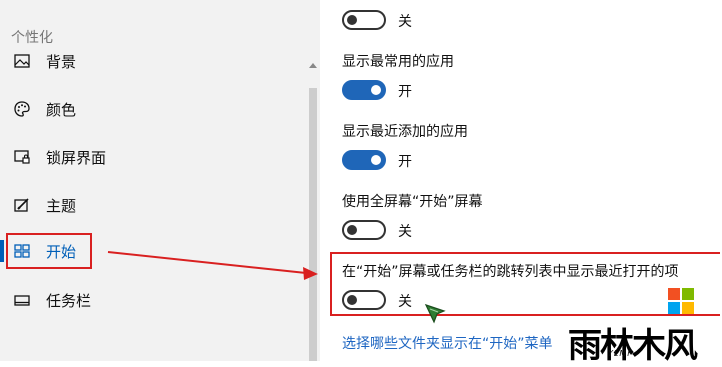  Describe the element at coordinates (633, 346) in the screenshot. I see `watermark-text: 雨林木风` at that location.